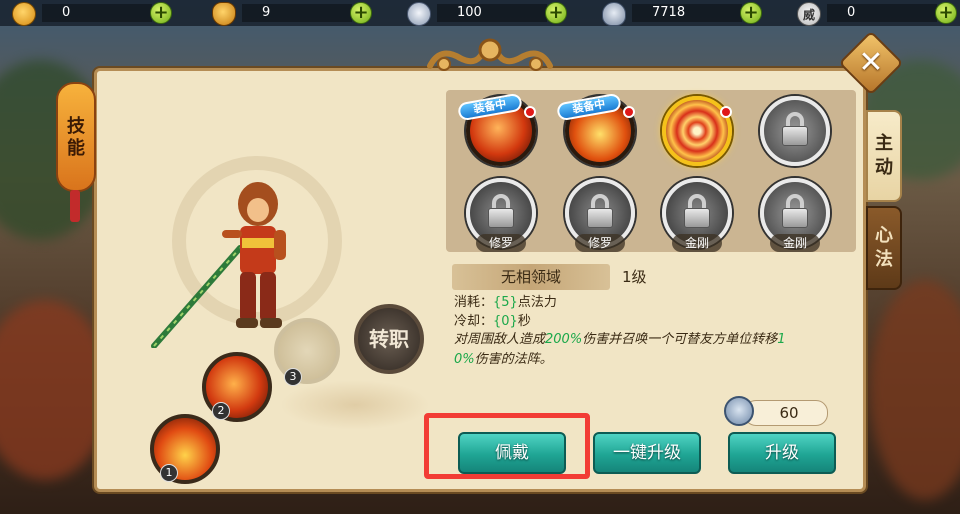 The width and height of the screenshot is (960, 514). I want to click on background-foliage, so click(915, 390).